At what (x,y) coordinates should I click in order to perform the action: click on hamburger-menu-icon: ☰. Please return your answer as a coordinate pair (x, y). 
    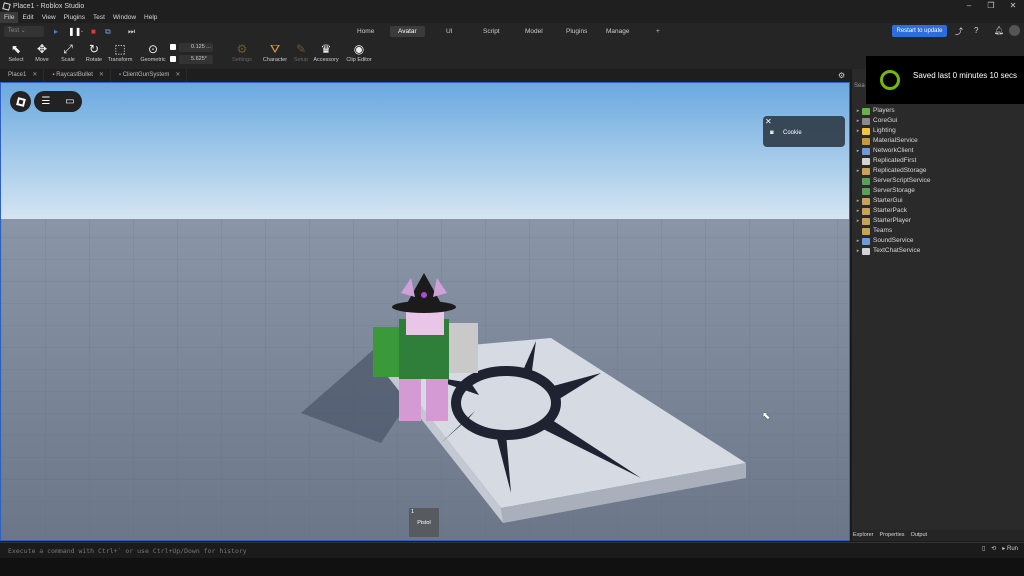
    Looking at the image, I should click on (45, 101).